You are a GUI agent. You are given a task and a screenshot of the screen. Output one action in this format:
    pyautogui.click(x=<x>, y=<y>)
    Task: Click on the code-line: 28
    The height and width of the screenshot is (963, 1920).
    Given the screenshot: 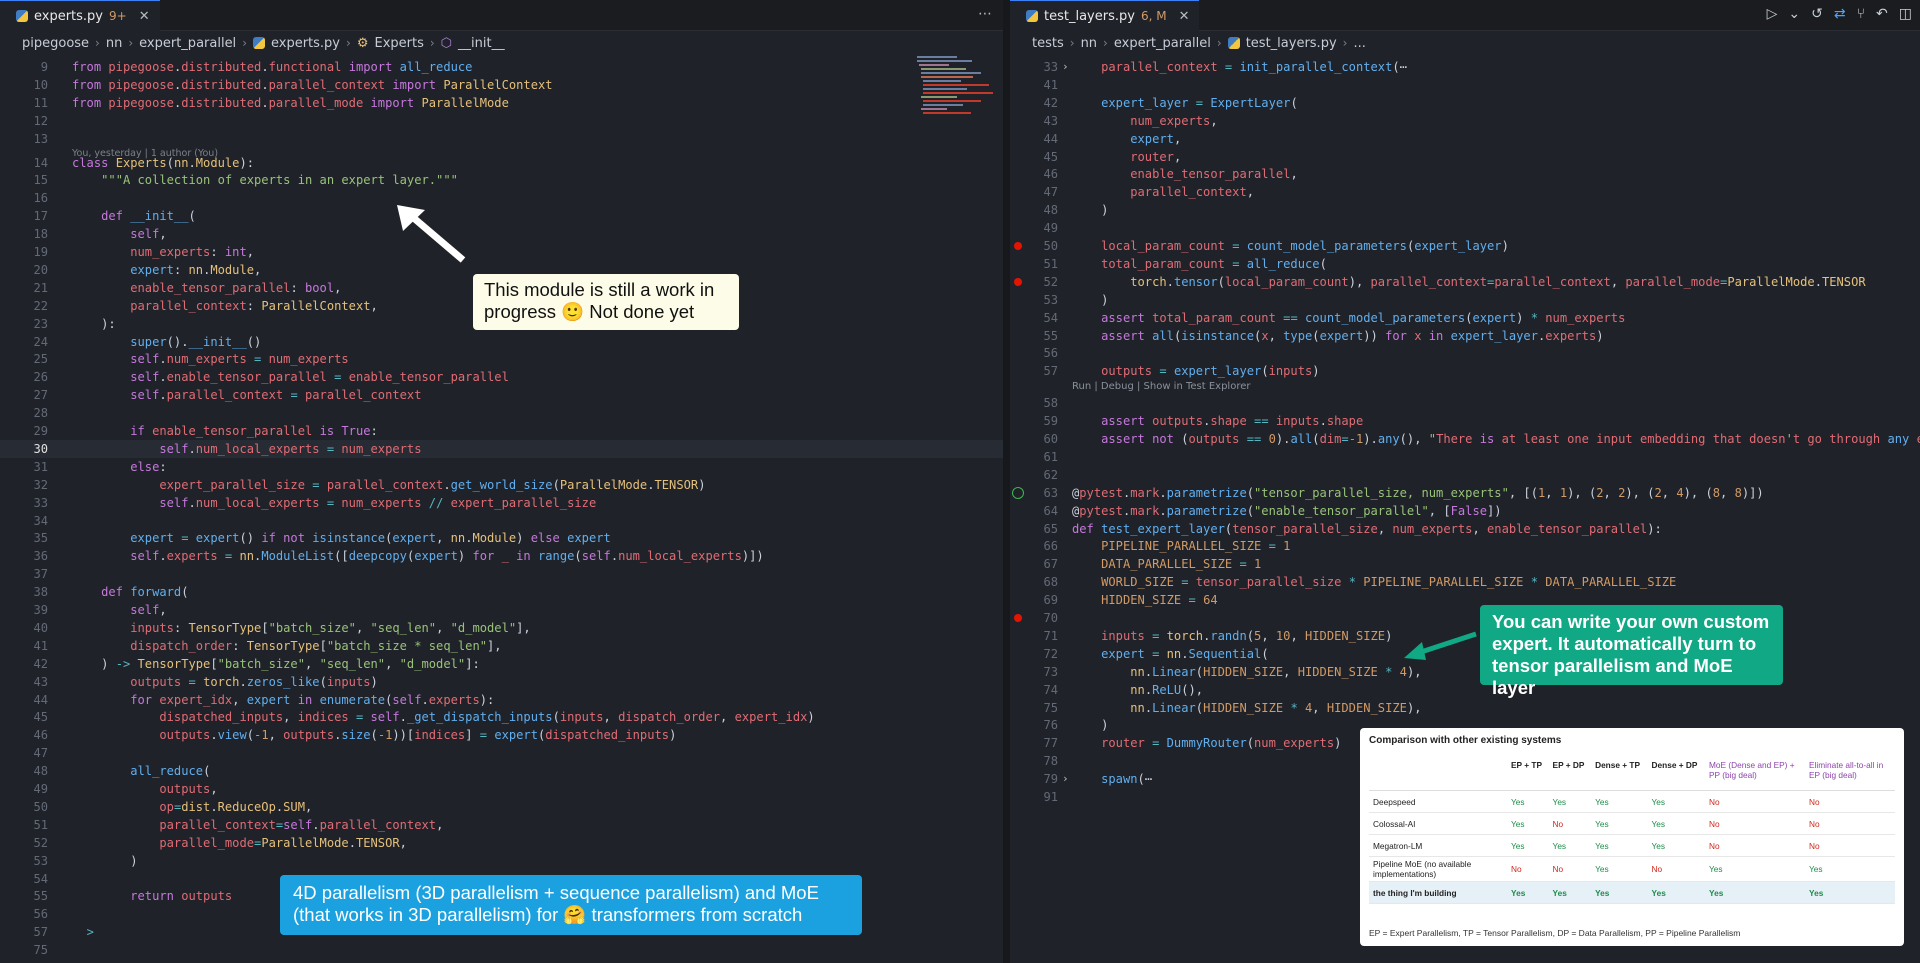 What is the action you would take?
    pyautogui.click(x=501, y=413)
    